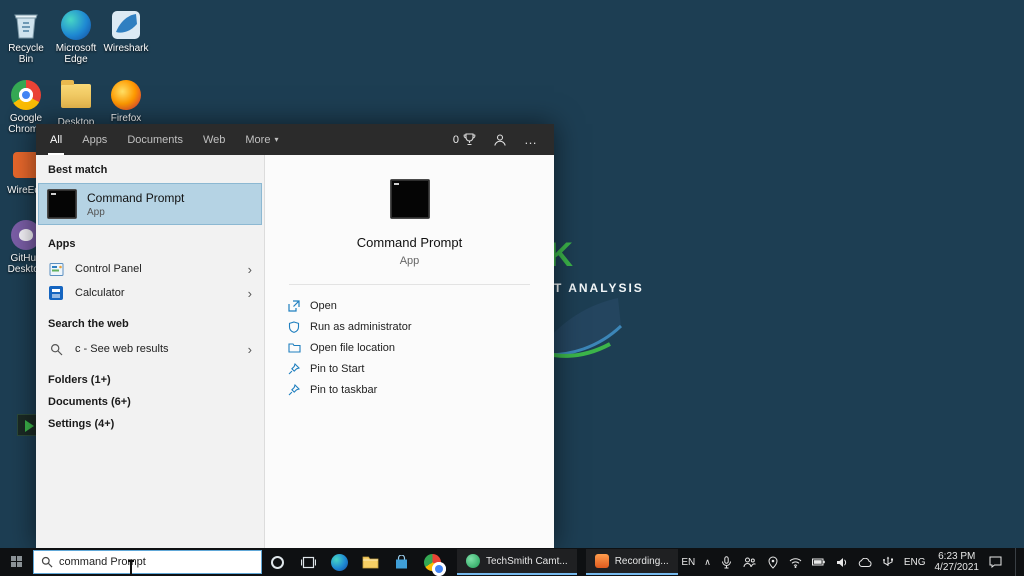  I want to click on trophy-icon, so click(469, 139).